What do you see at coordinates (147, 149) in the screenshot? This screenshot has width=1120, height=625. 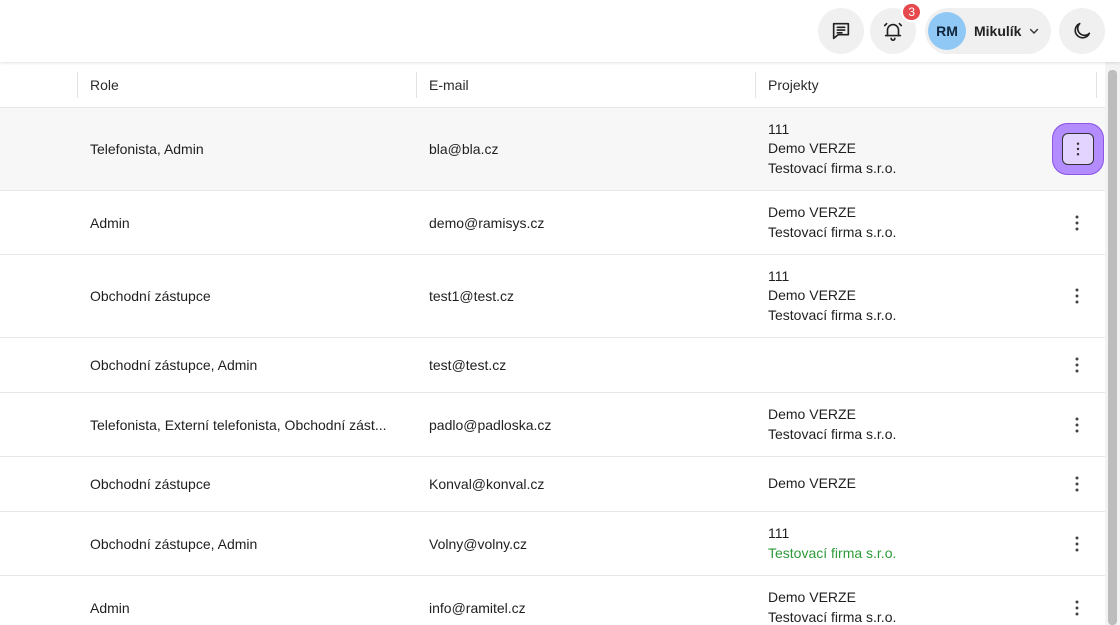 I see `role-cell: Telefonista, Admin` at bounding box center [147, 149].